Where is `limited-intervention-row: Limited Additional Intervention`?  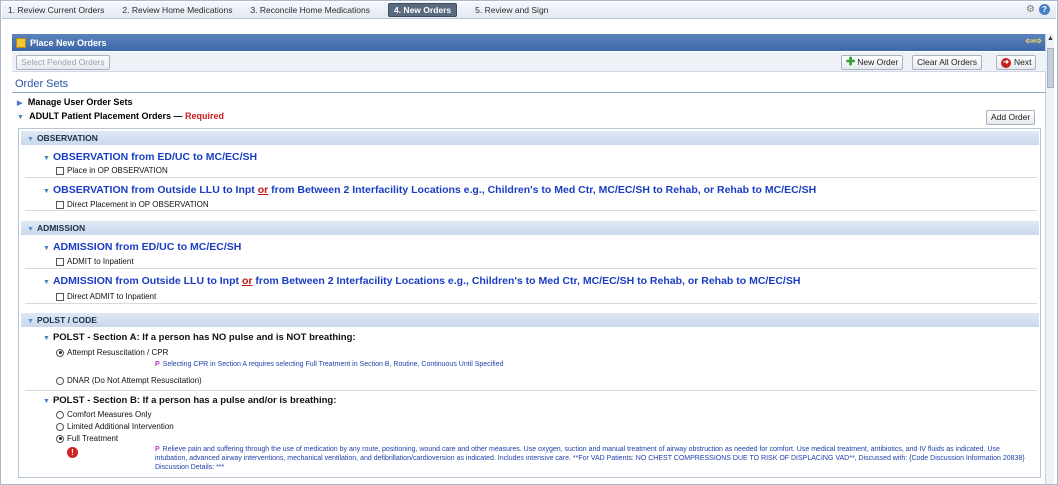
limited-intervention-row: Limited Additional Intervention is located at coordinates (115, 426).